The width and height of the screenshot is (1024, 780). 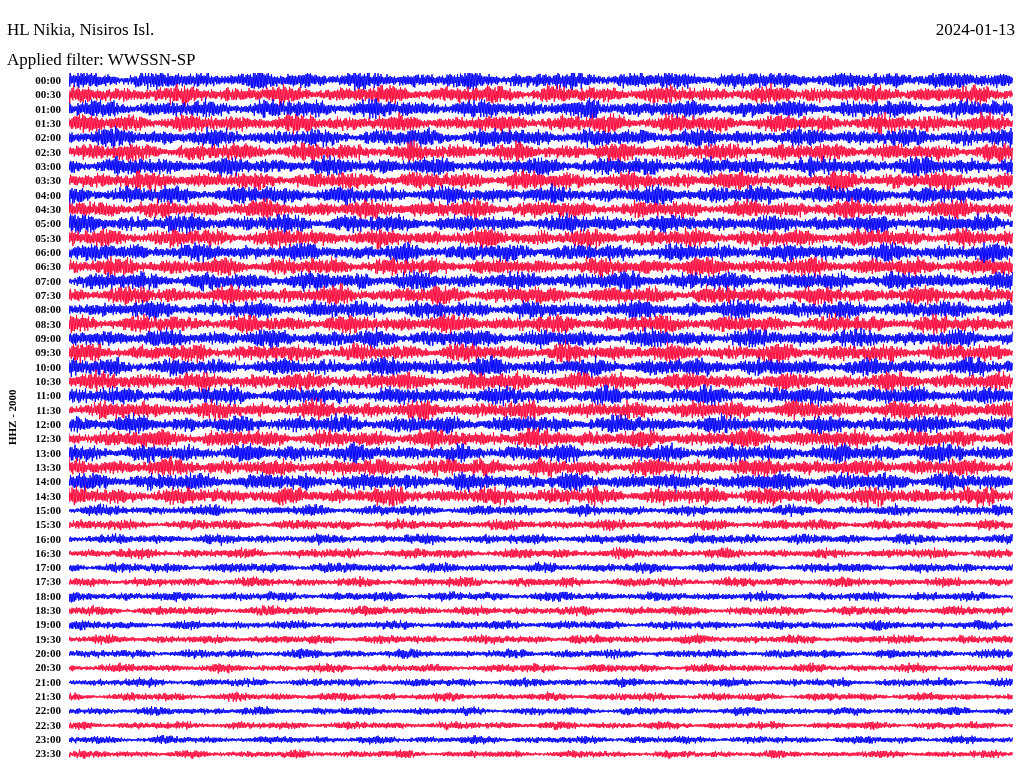 What do you see at coordinates (48, 338) in the screenshot?
I see `time-label: 09:00` at bounding box center [48, 338].